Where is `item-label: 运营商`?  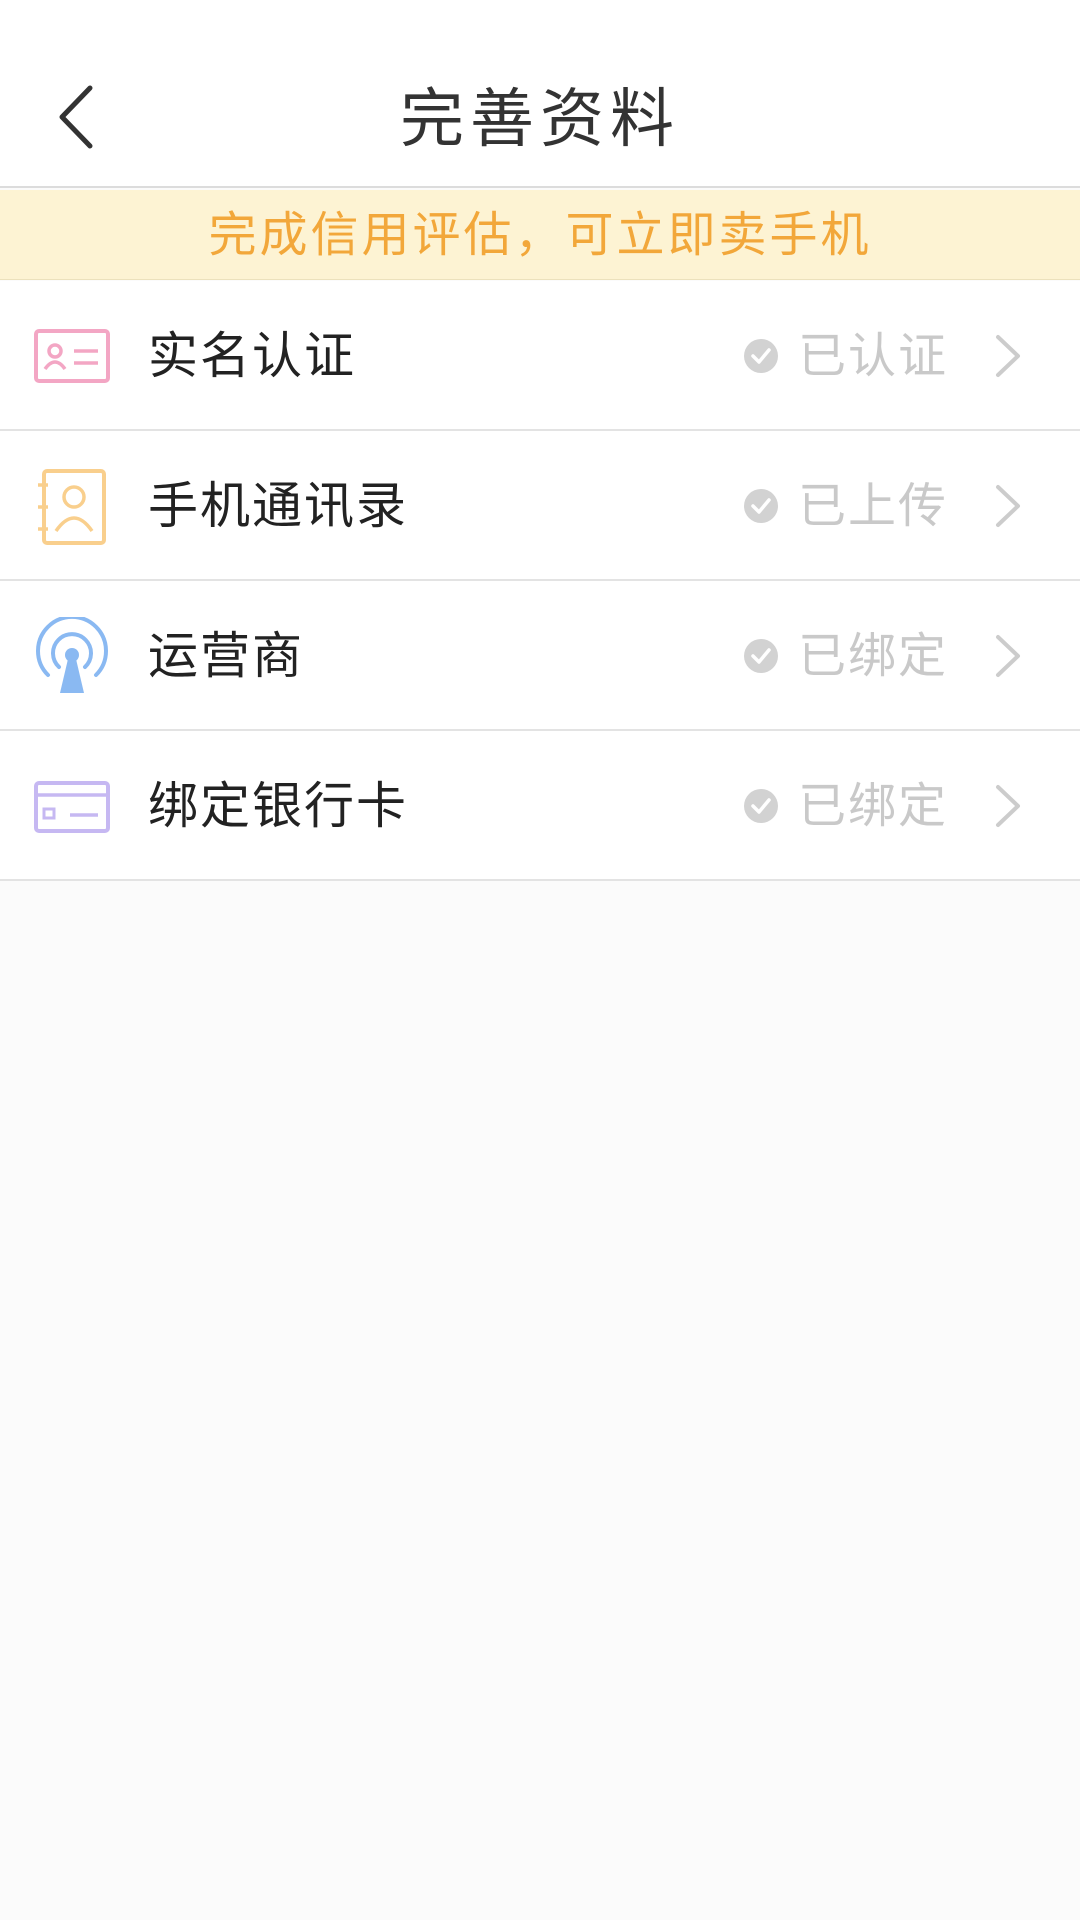
item-label: 运营商 is located at coordinates (226, 656).